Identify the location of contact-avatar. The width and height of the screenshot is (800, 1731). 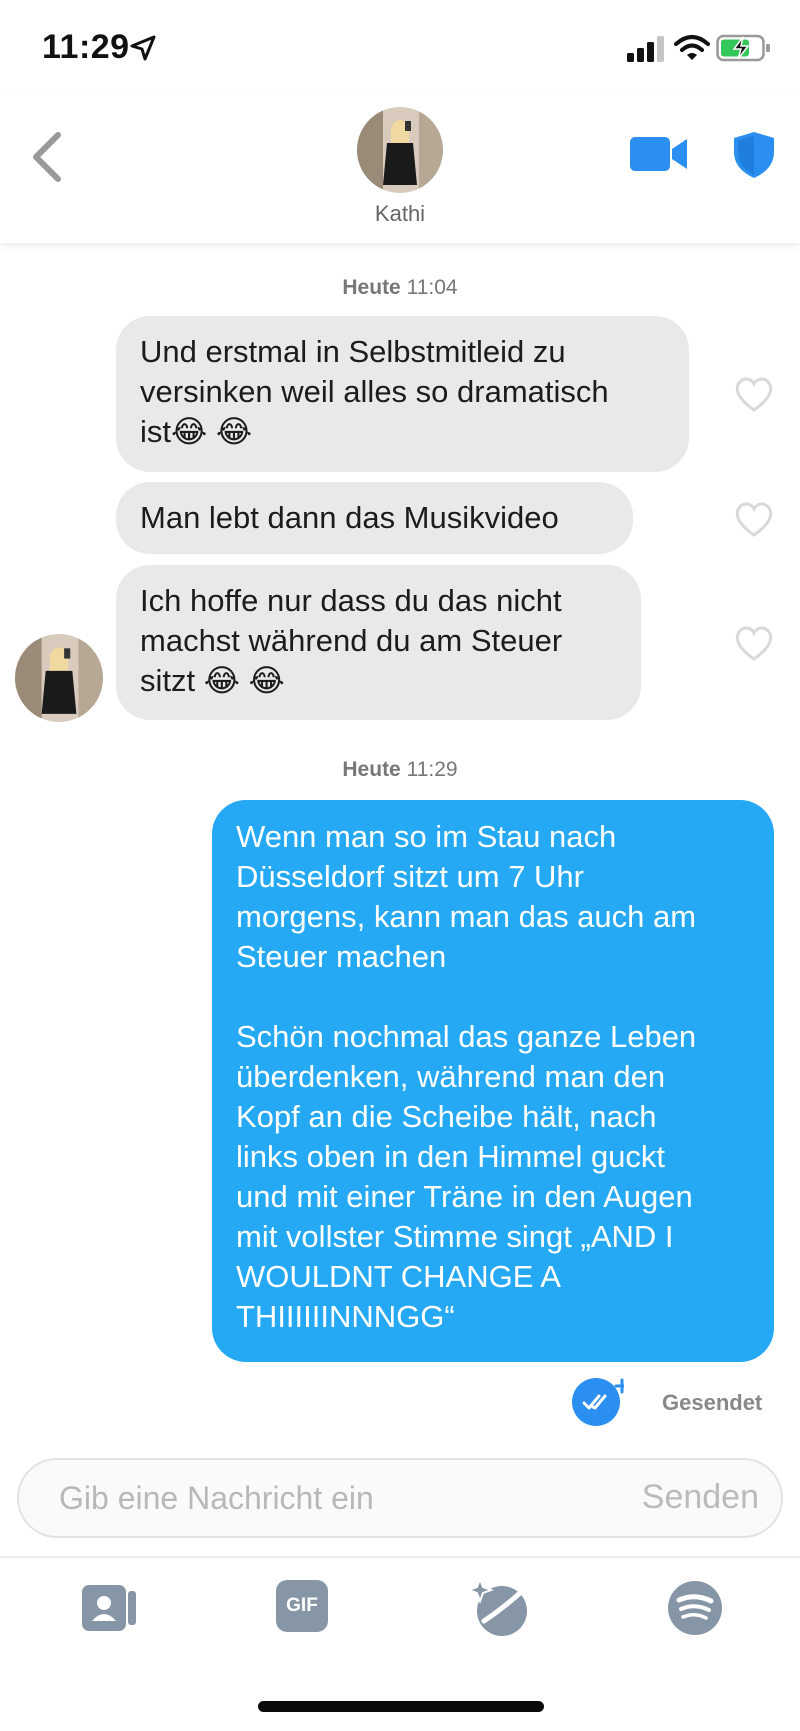
(400, 150).